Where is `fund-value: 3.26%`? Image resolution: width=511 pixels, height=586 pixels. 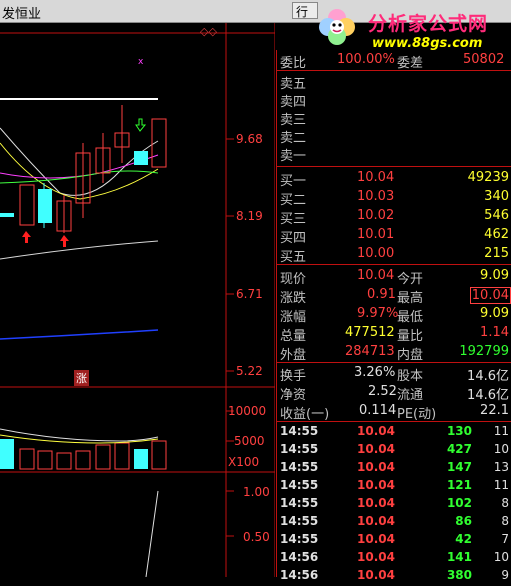 fund-value: 3.26% is located at coordinates (375, 372).